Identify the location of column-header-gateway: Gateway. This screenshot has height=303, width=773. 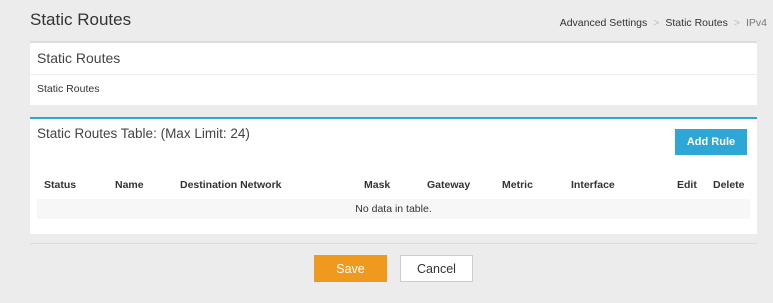
(449, 185).